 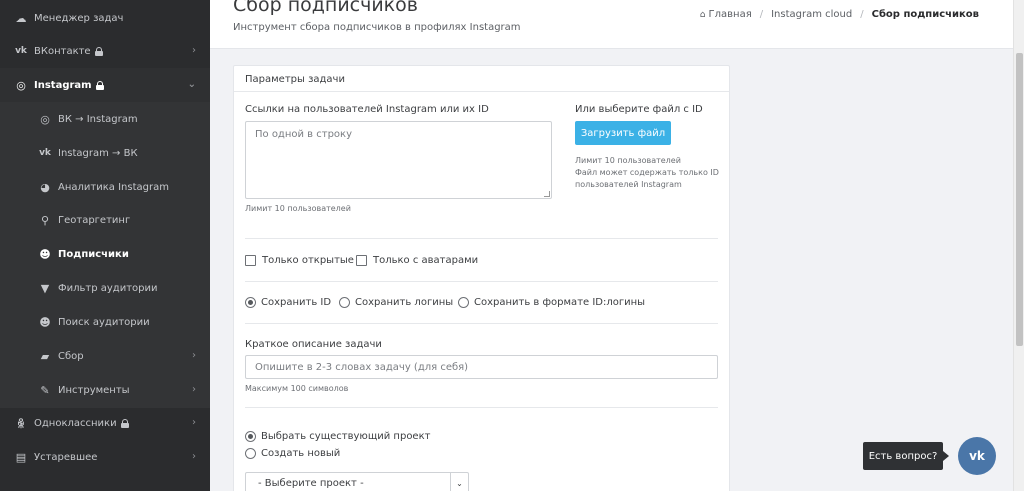 What do you see at coordinates (325, 8) in the screenshot?
I see `page-title: Сбор подписчиков` at bounding box center [325, 8].